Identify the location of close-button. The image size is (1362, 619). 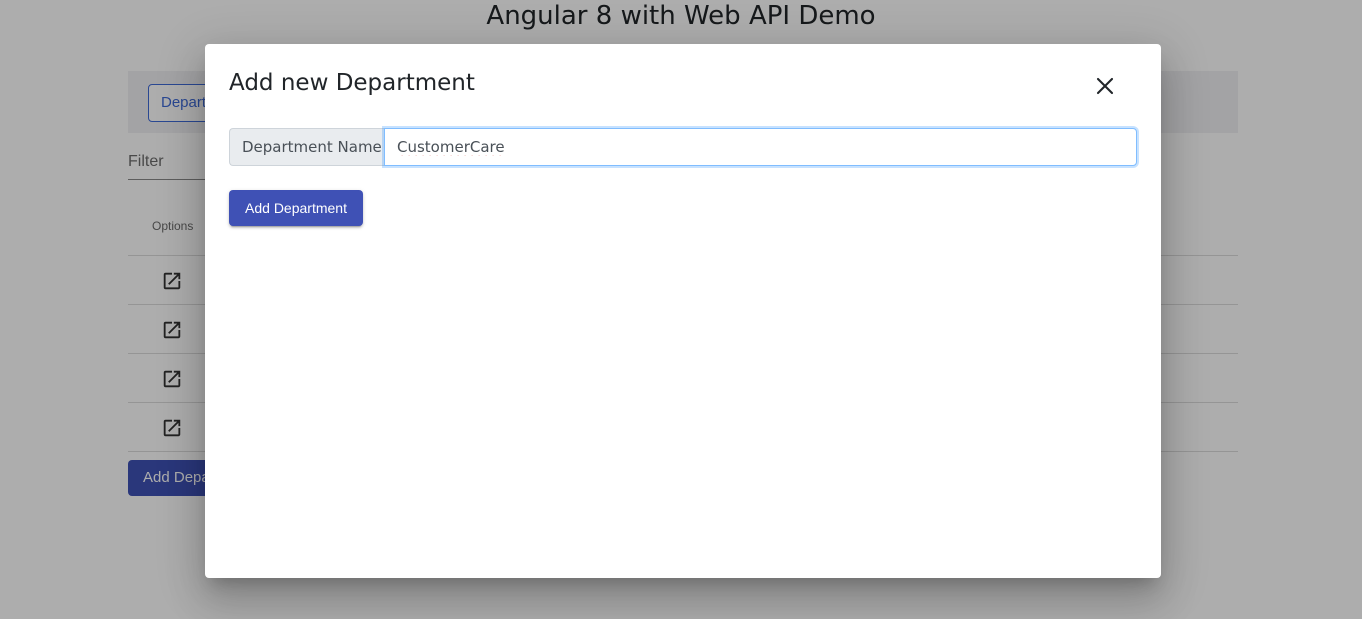
(1105, 86).